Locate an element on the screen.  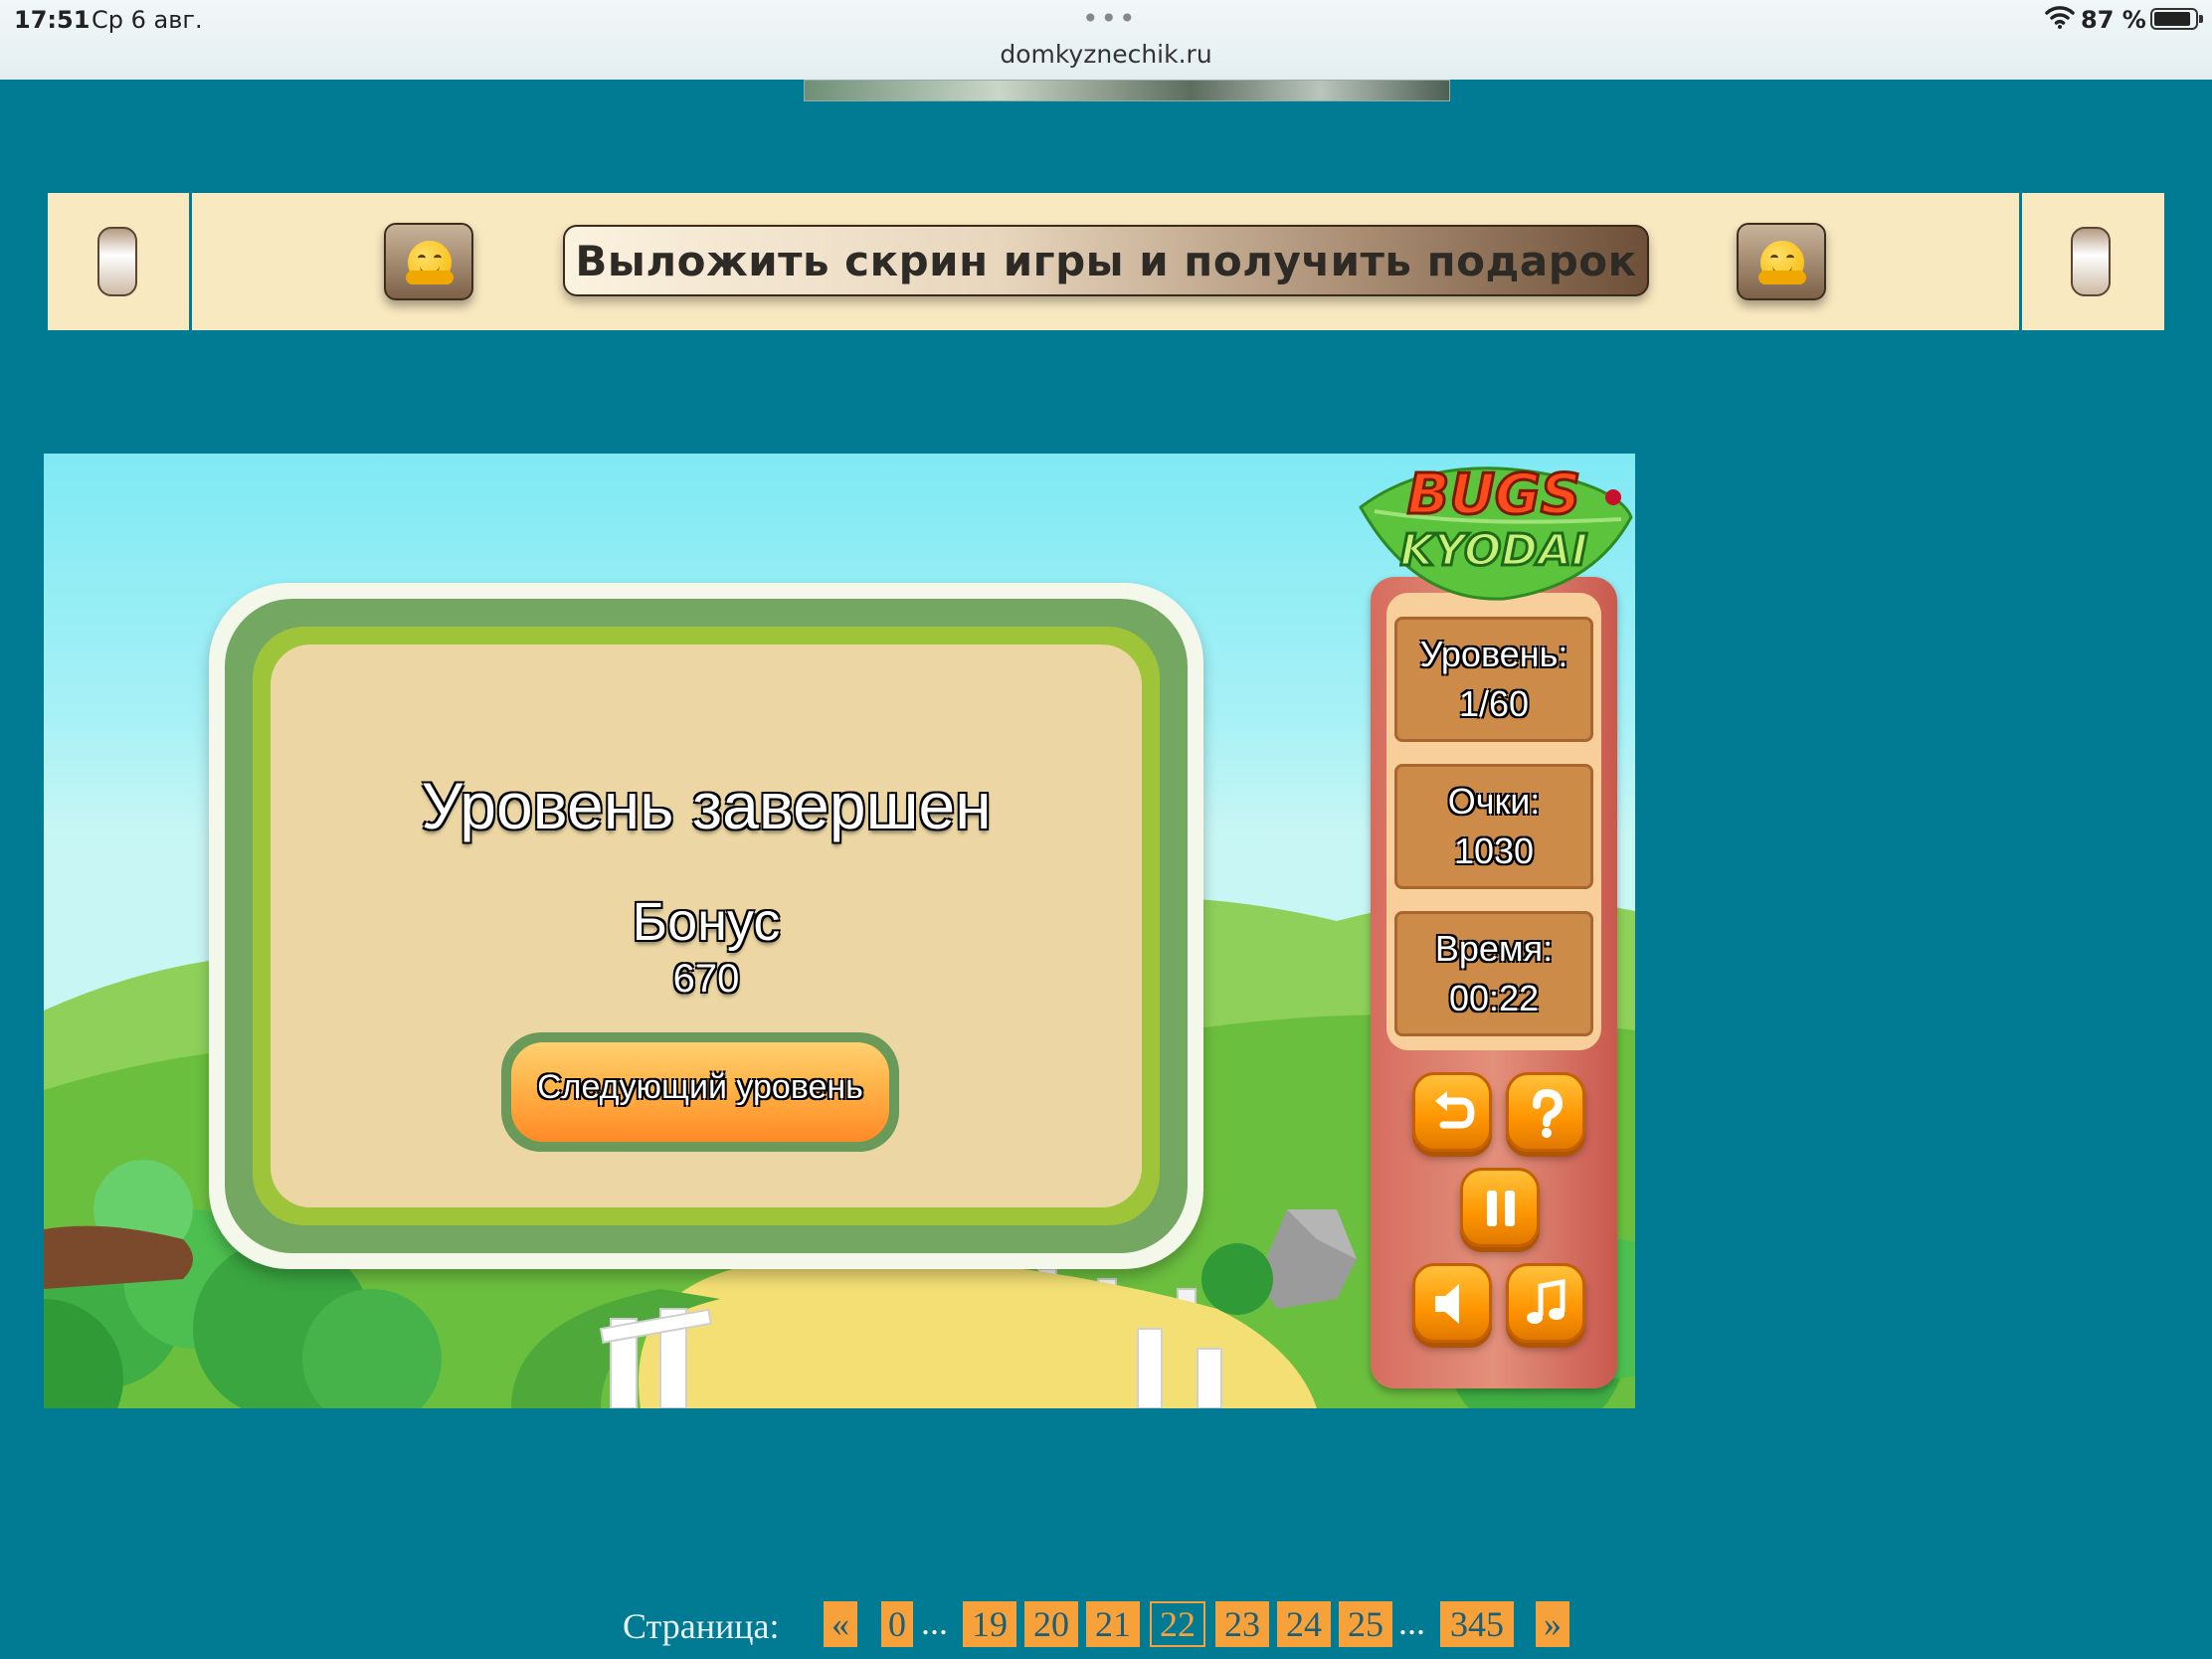
time-value: 00:22 is located at coordinates (1494, 998).